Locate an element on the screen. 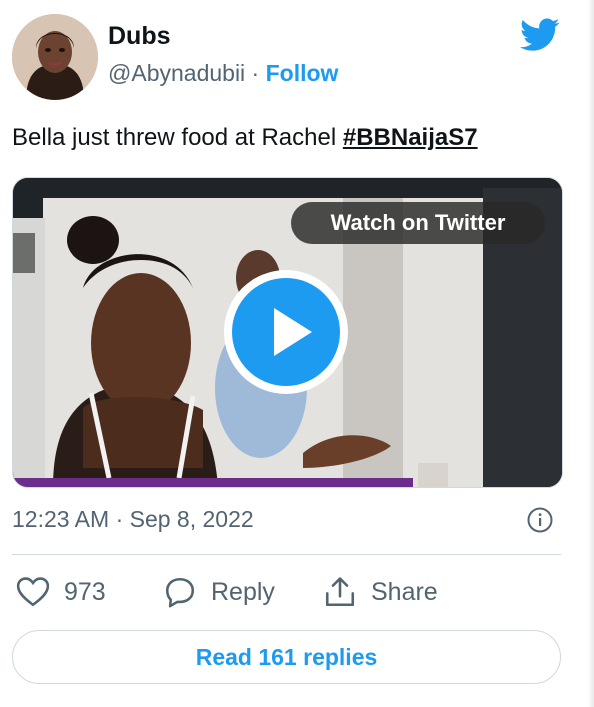  share-arrow-icon is located at coordinates (340, 592).